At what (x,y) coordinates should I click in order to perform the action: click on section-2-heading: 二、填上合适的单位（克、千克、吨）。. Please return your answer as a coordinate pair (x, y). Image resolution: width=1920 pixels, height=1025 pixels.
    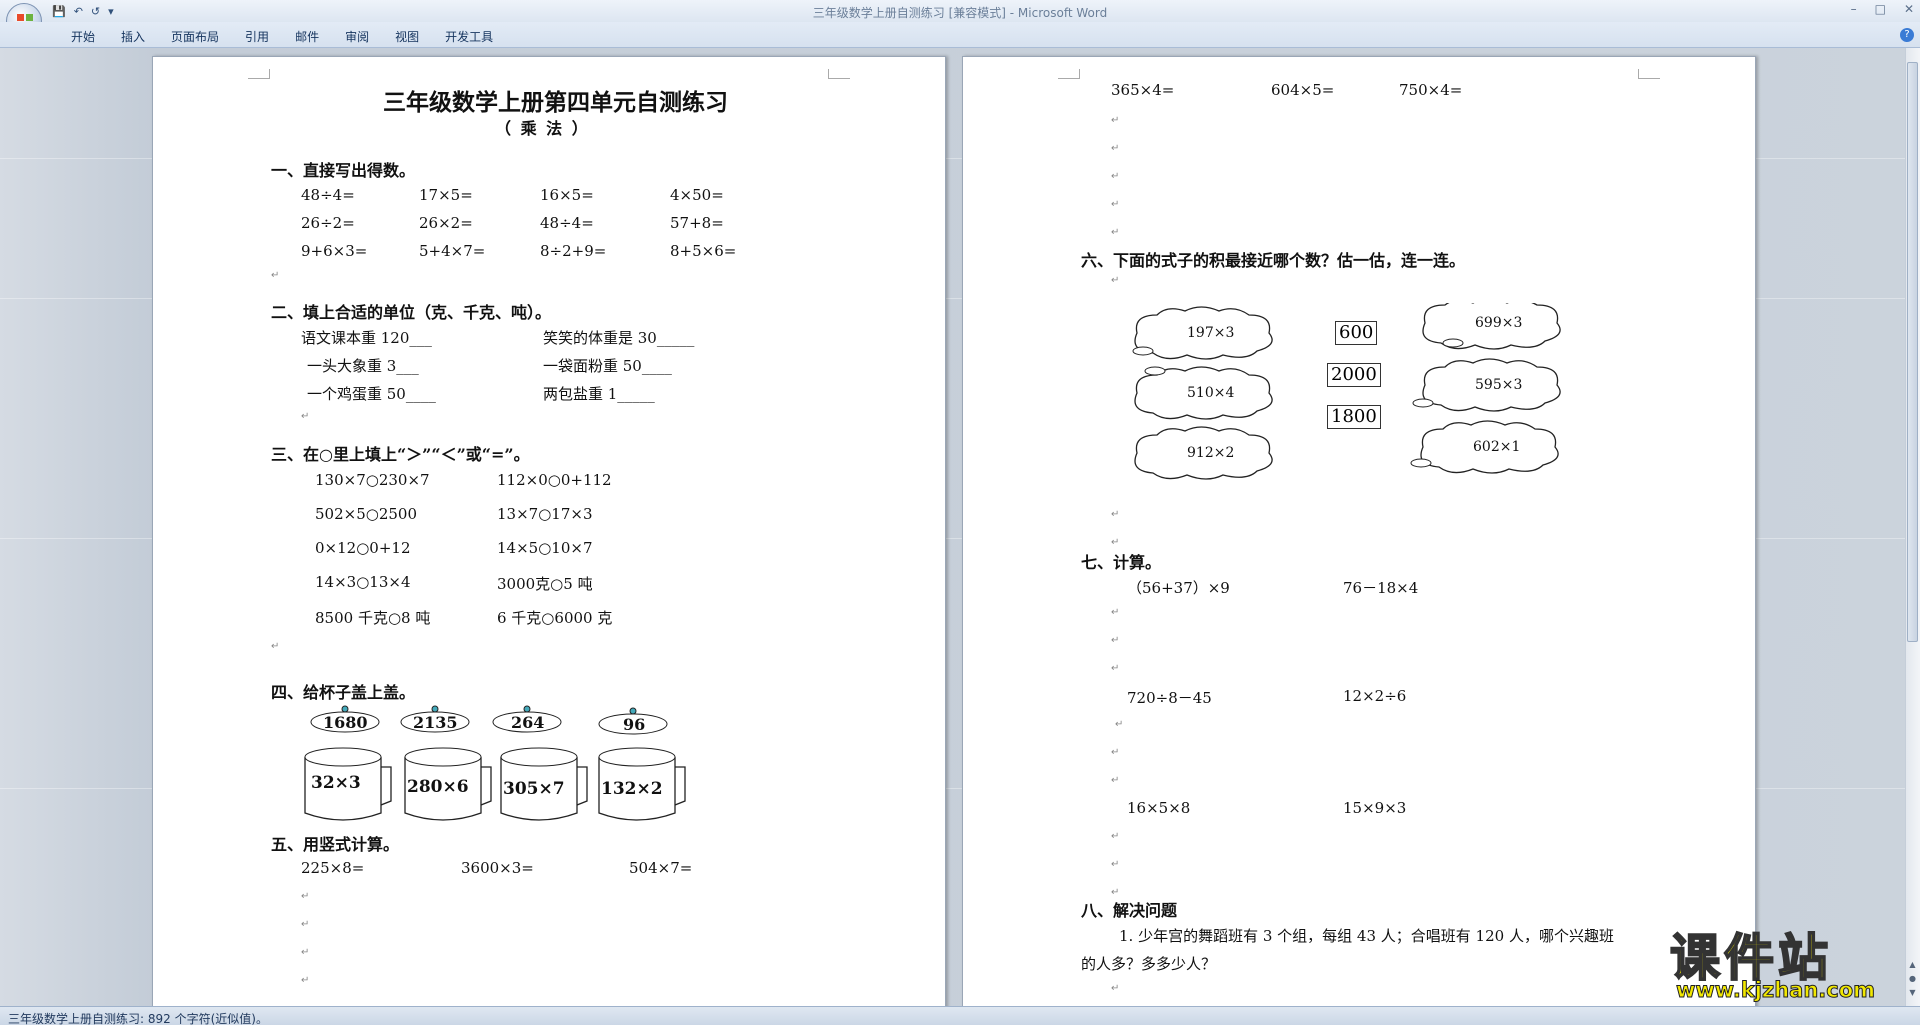
    Looking at the image, I should click on (411, 312).